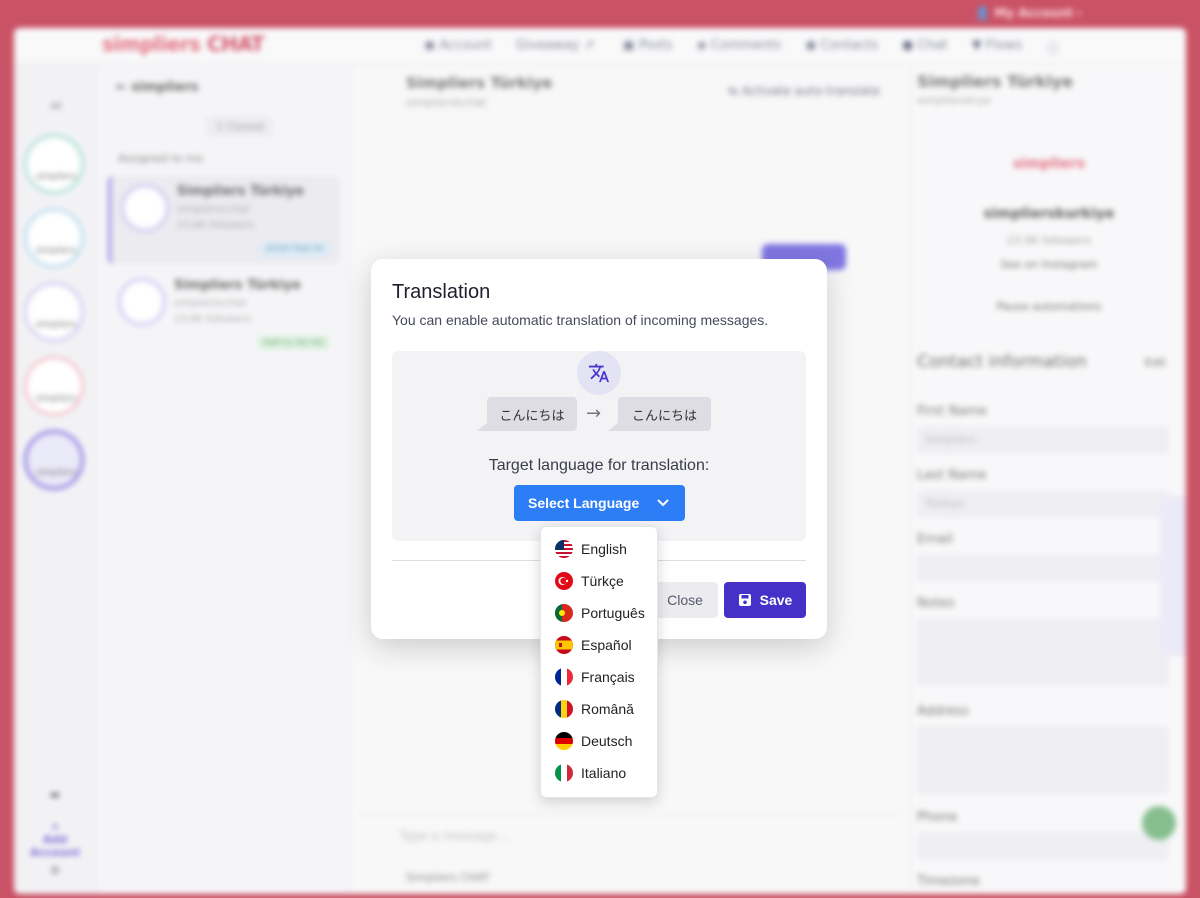 Image resolution: width=1200 pixels, height=898 pixels. I want to click on close-button: Close, so click(685, 600).